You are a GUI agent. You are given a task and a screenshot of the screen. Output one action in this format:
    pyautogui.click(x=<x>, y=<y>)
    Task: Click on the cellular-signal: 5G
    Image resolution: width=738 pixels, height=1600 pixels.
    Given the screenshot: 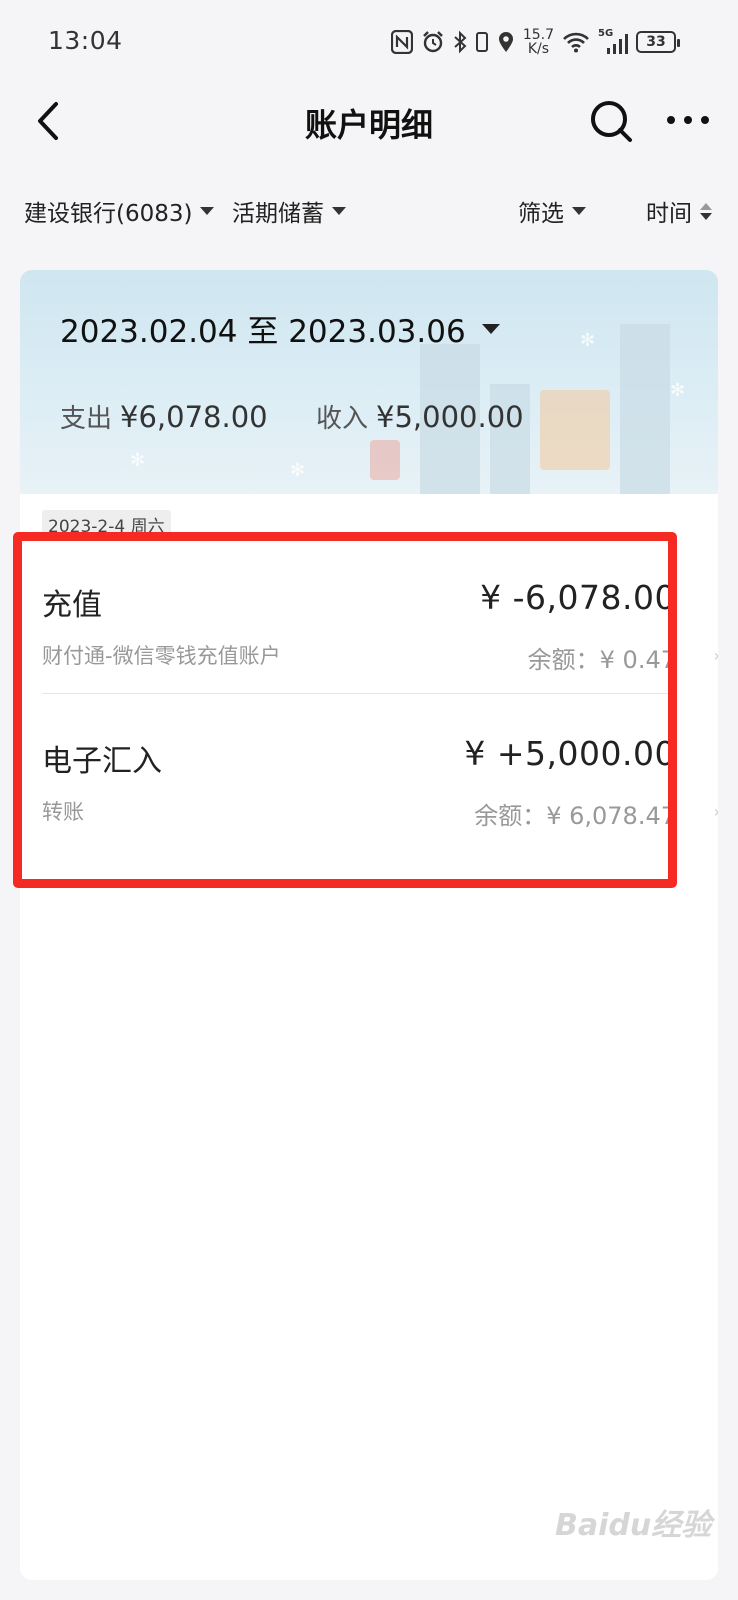 What is the action you would take?
    pyautogui.click(x=613, y=41)
    